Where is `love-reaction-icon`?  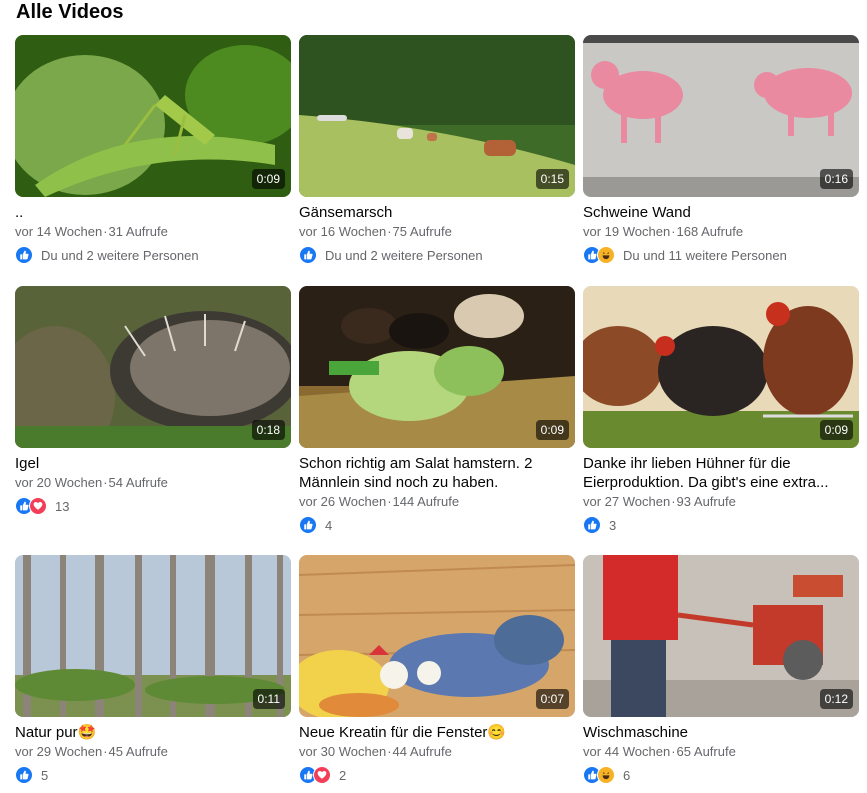 love-reaction-icon is located at coordinates (322, 775).